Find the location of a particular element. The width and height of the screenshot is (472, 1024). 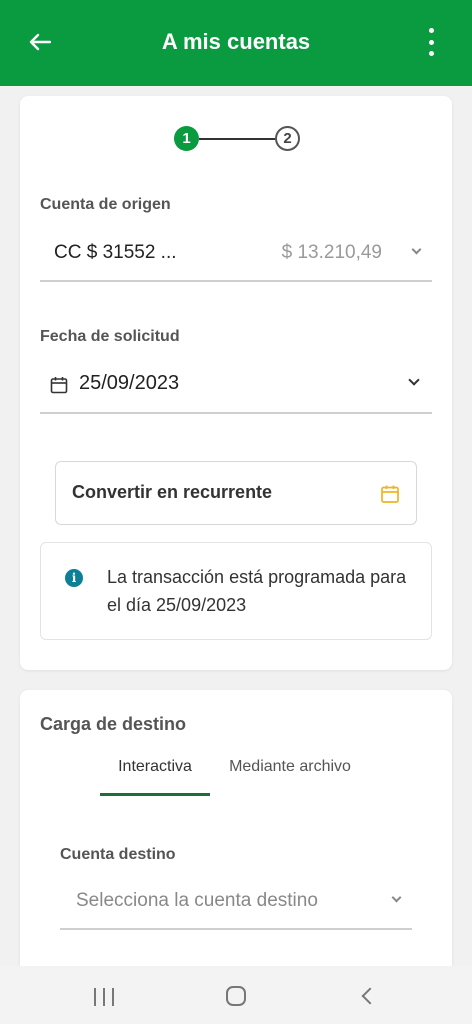

app-bar: A mis cuentas is located at coordinates (236, 43).